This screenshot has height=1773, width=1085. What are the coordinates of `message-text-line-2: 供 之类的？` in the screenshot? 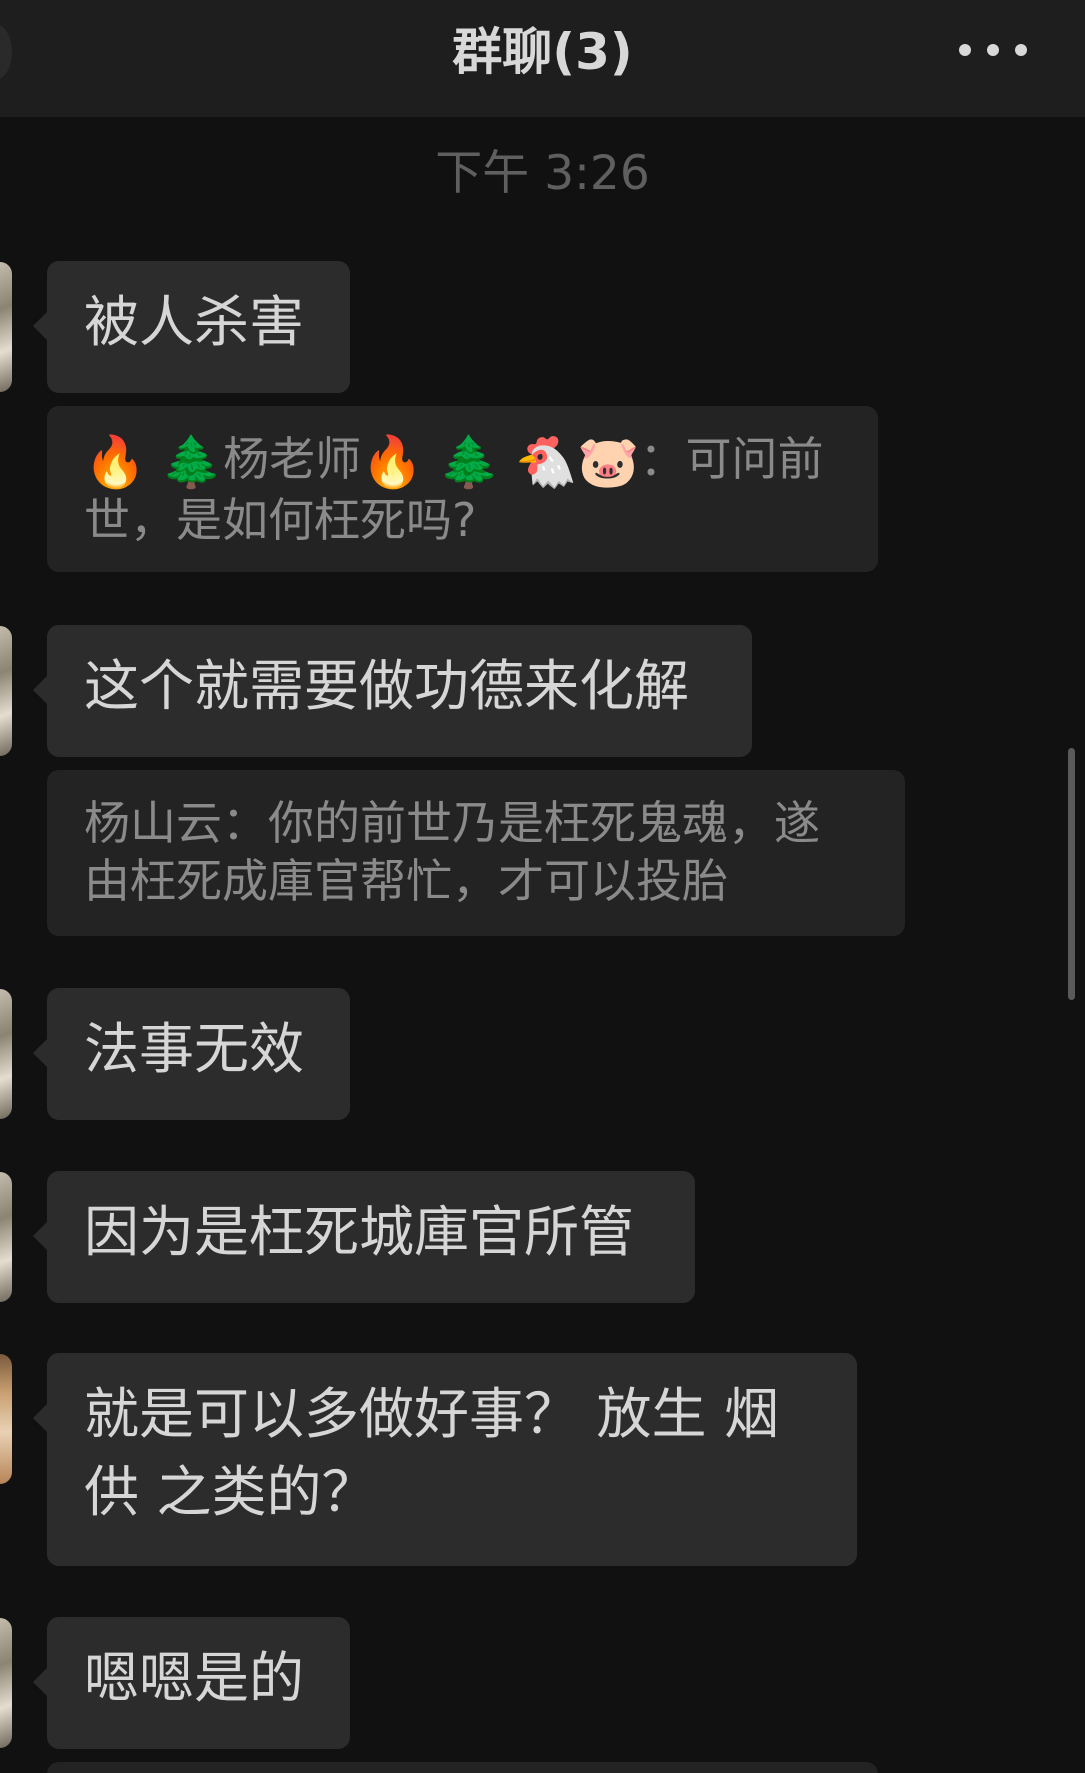 It's located at (230, 1492).